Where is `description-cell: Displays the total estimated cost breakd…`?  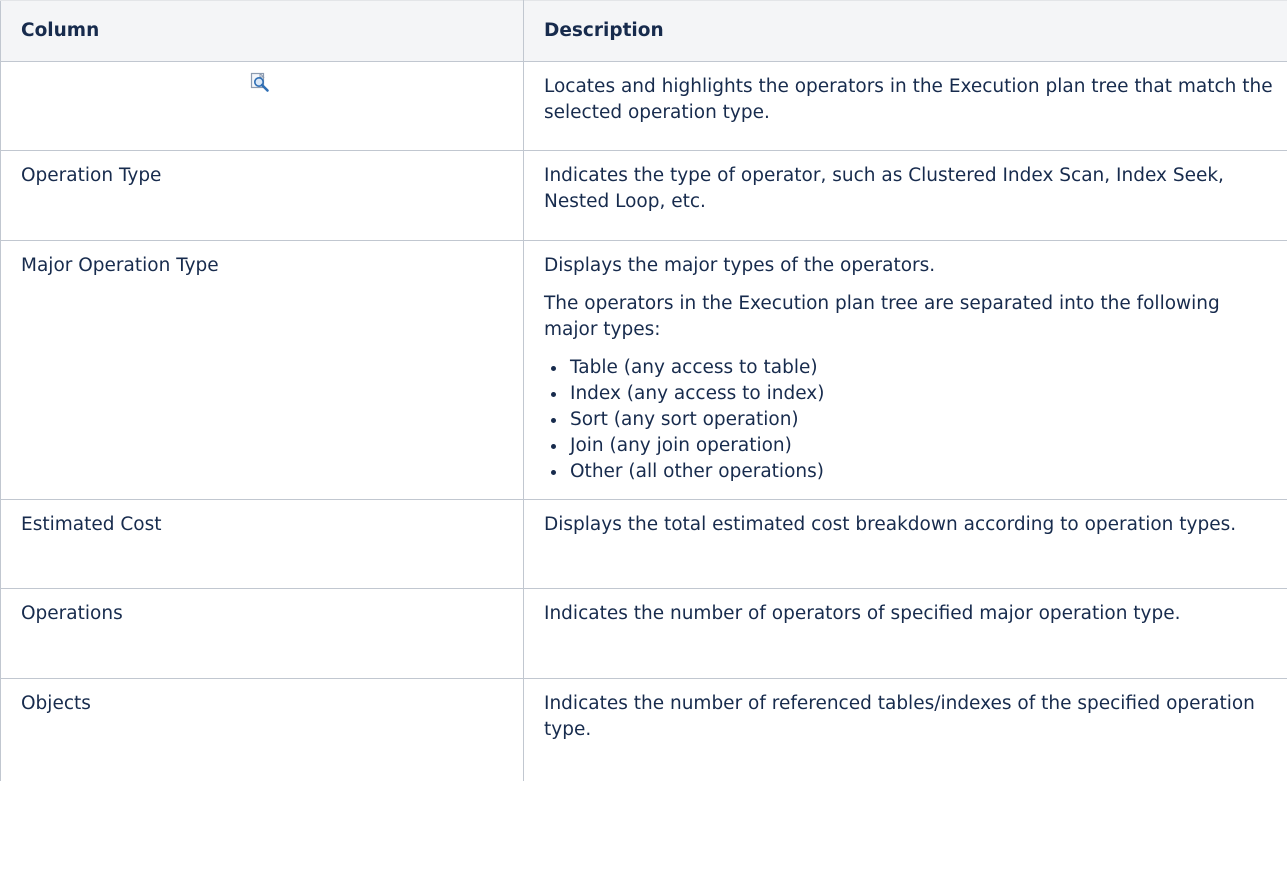
description-cell: Displays the total estimated cost breakd… is located at coordinates (905, 544).